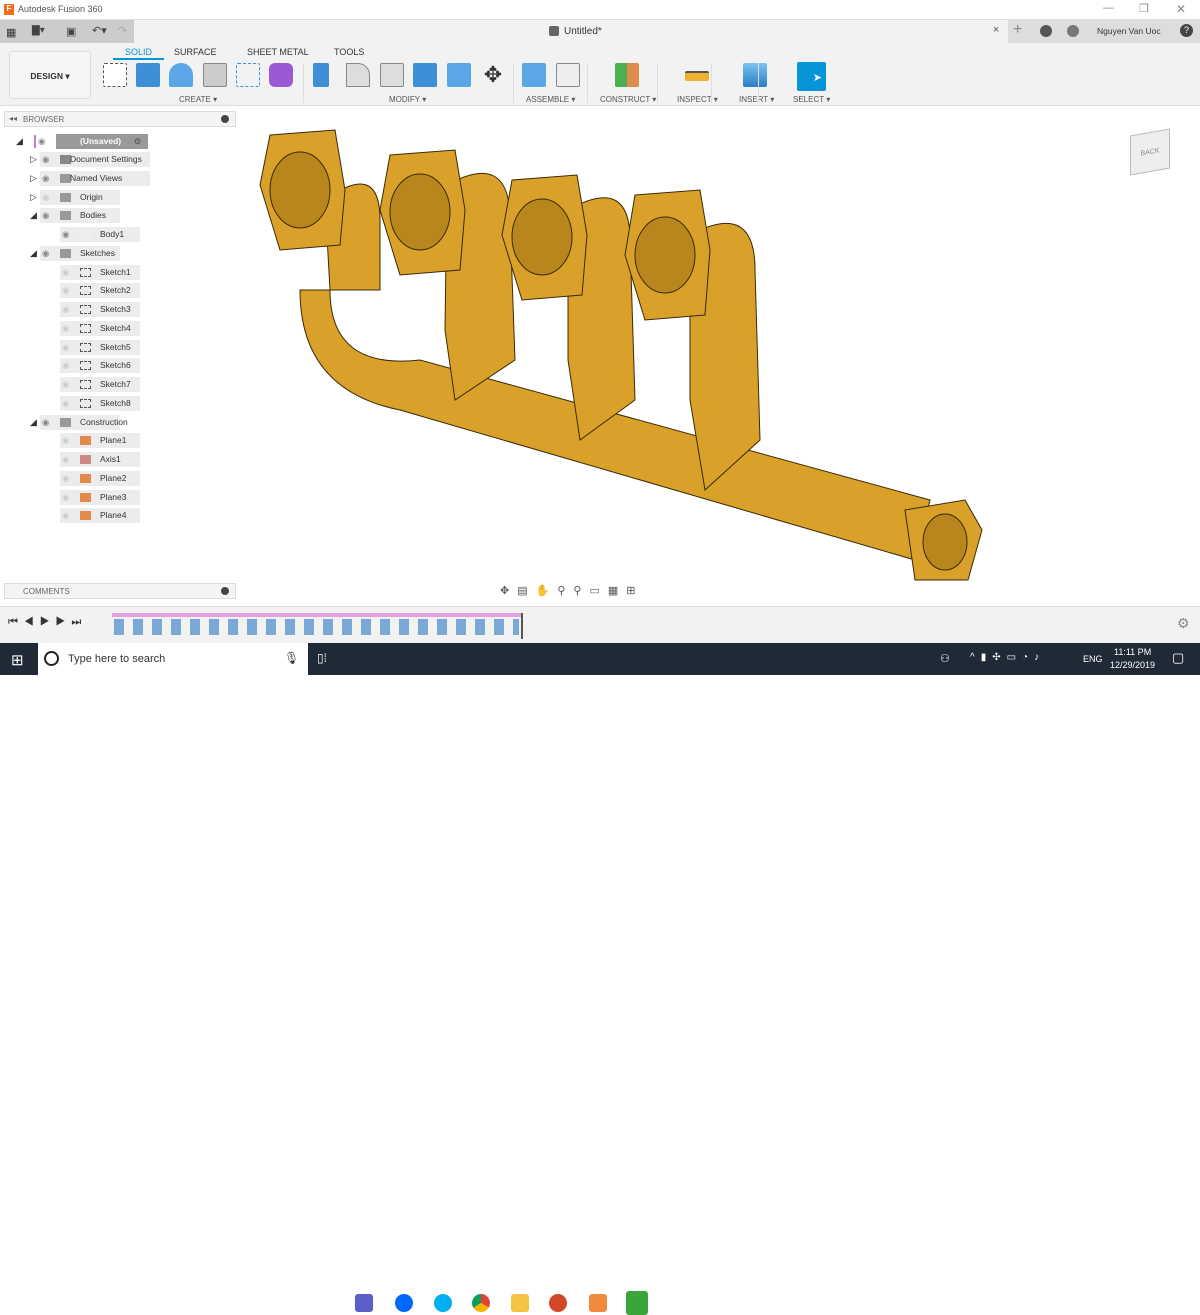 The image size is (1200, 1315). What do you see at coordinates (364, 1303) in the screenshot?
I see `teams-icon` at bounding box center [364, 1303].